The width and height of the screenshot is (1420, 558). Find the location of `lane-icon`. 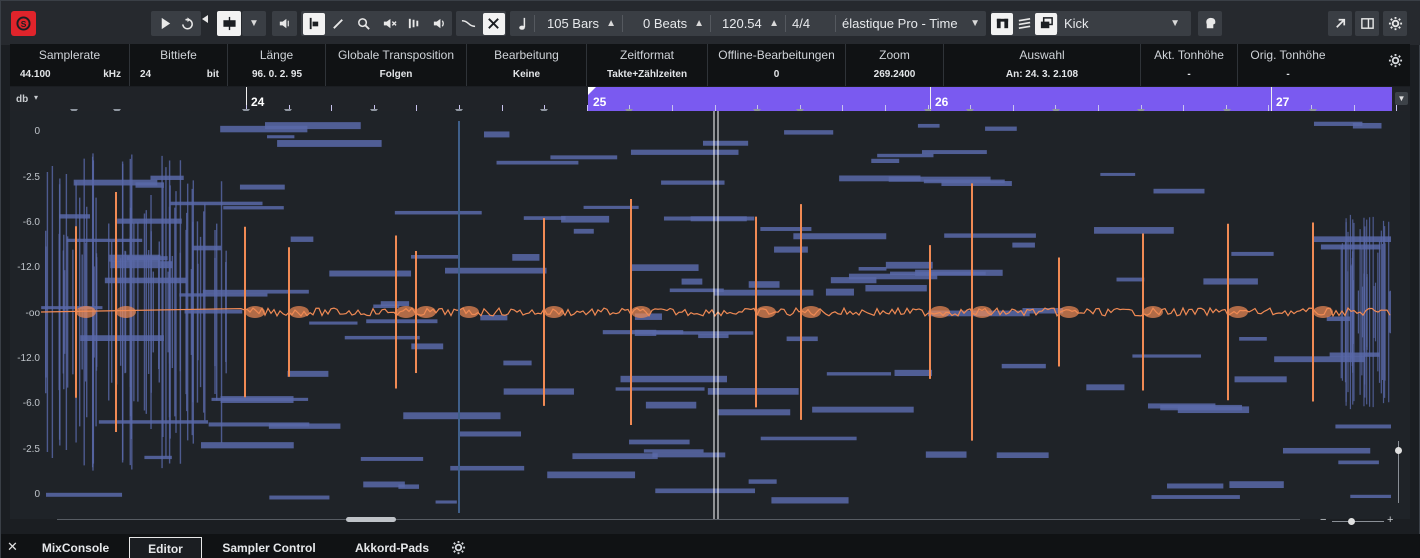

lane-icon is located at coordinates (1002, 23).